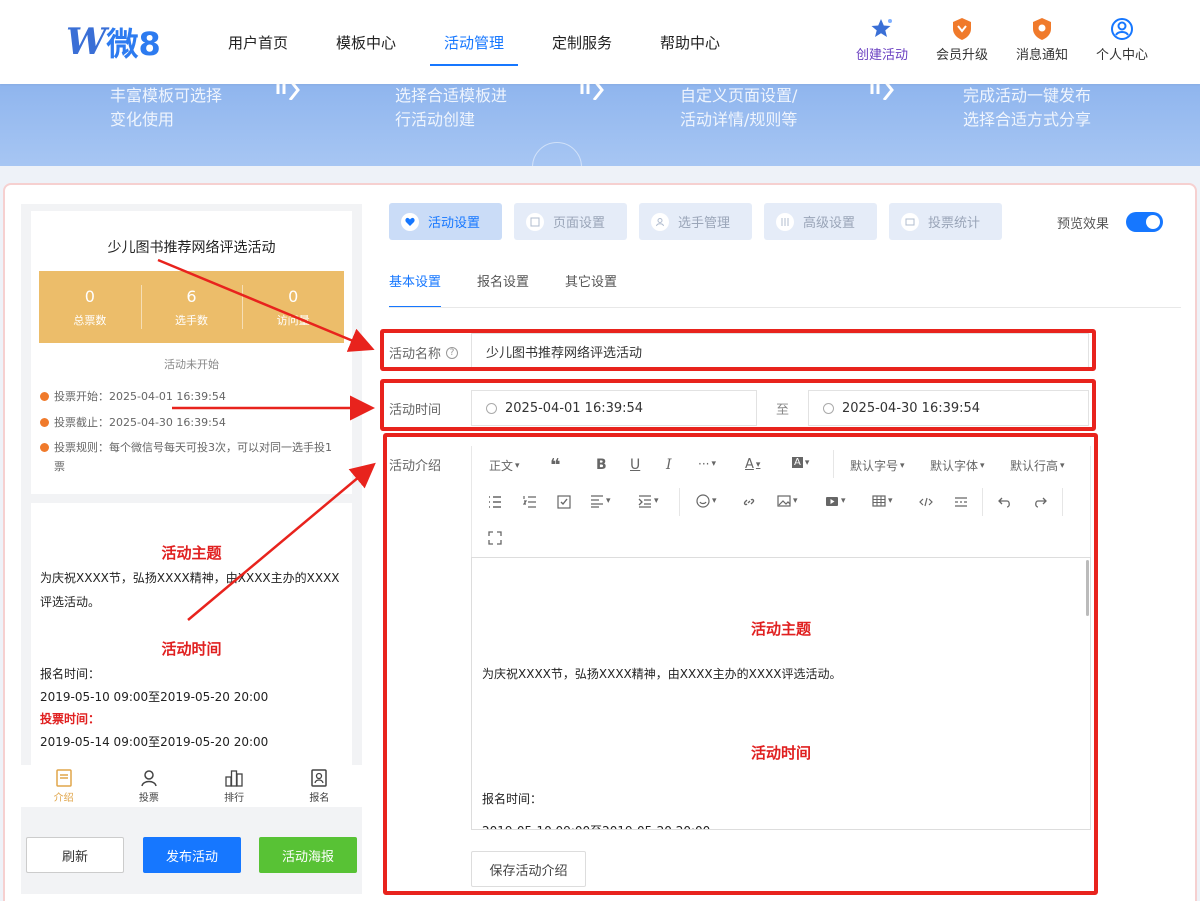 The height and width of the screenshot is (901, 1200). I want to click on stat-contestants: 6 选手数, so click(191, 307).